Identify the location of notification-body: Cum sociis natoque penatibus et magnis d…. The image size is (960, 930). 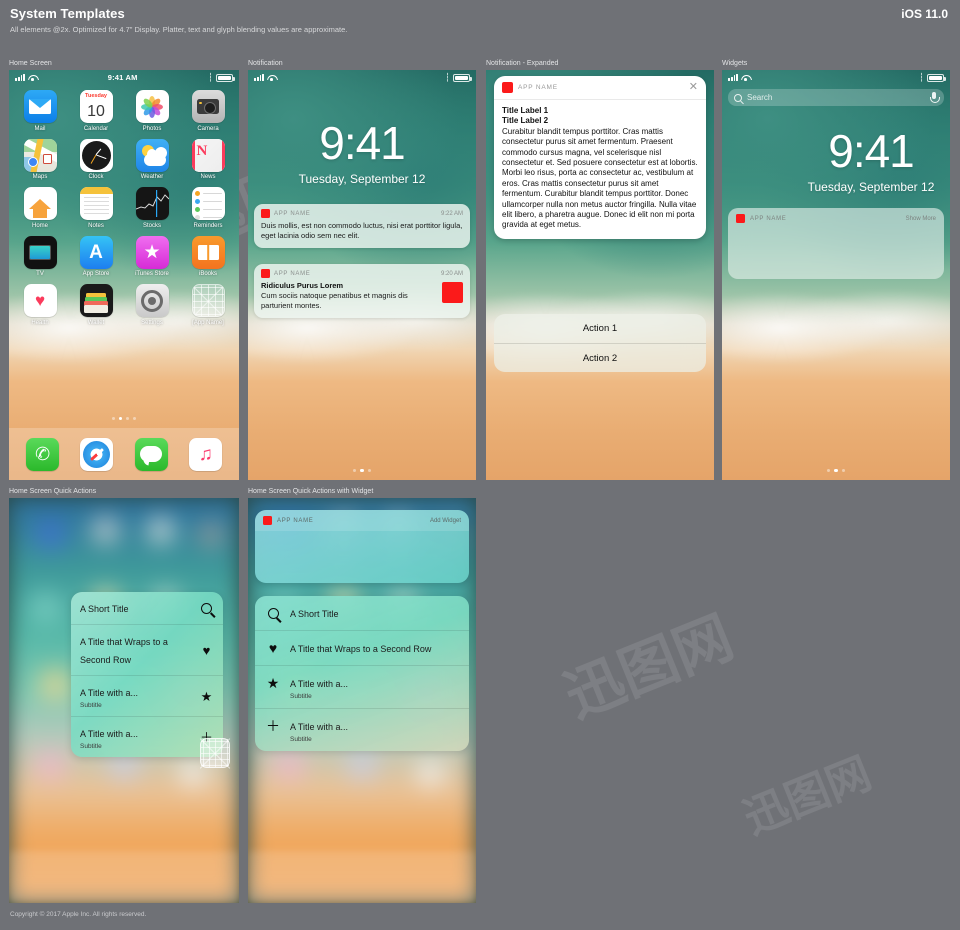
(334, 300).